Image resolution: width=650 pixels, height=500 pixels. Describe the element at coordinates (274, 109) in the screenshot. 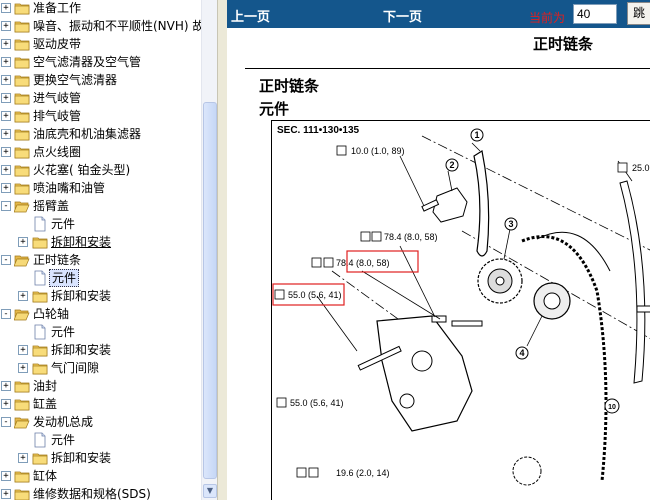

I see `subsection-title: 元件` at that location.